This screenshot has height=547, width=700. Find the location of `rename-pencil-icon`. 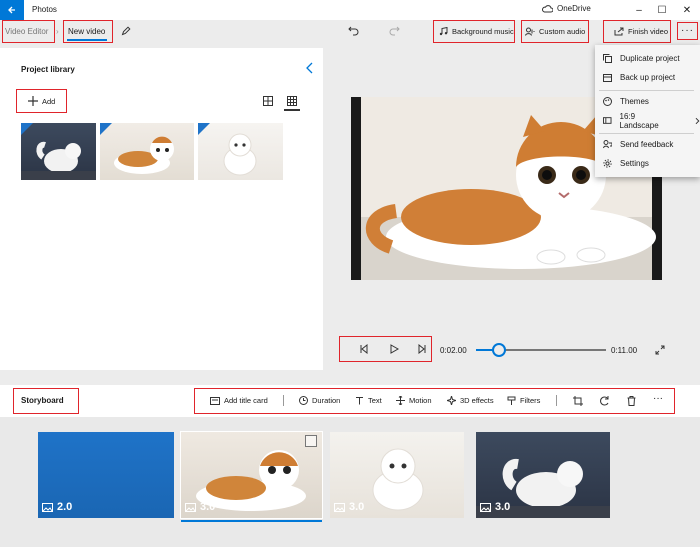

rename-pencil-icon is located at coordinates (126, 31).